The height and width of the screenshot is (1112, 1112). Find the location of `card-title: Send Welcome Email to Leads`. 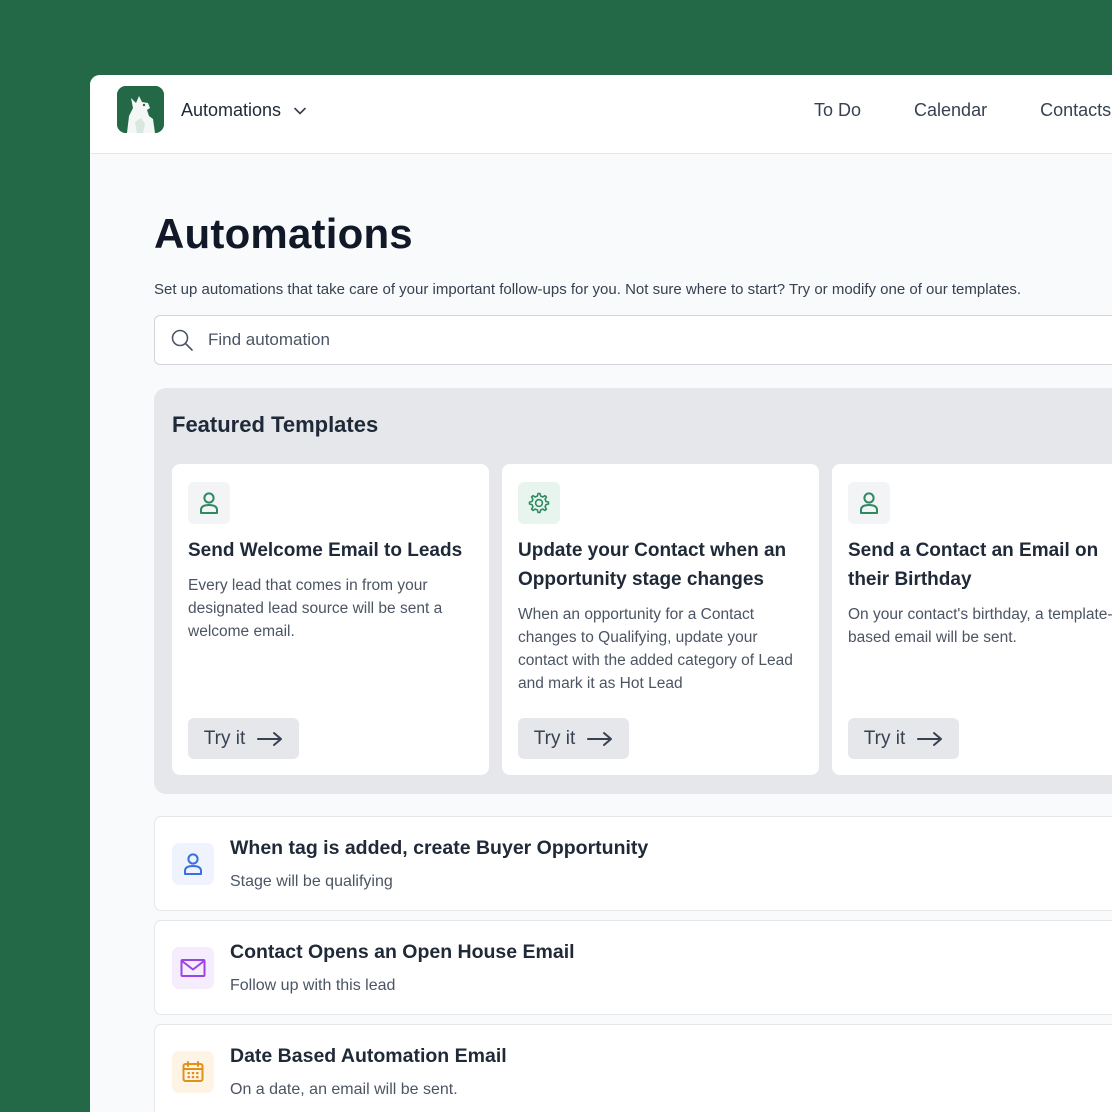

card-title: Send Welcome Email to Leads is located at coordinates (325, 550).